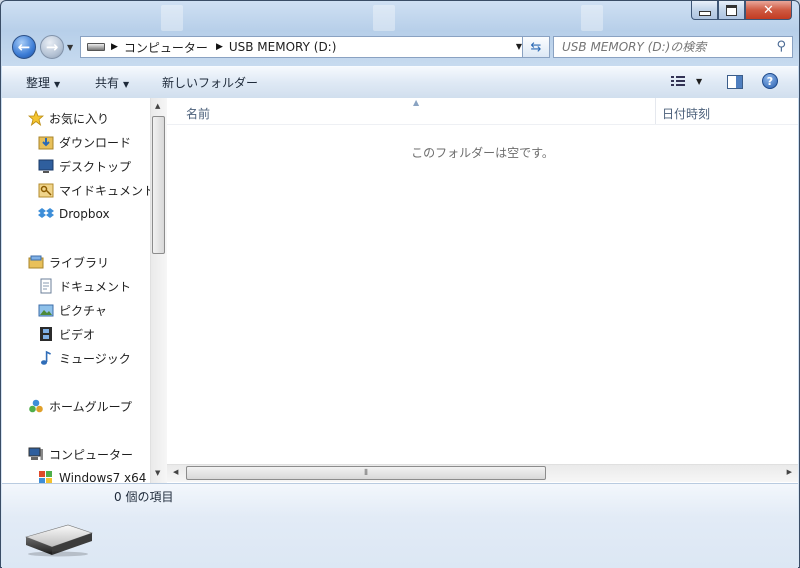 This screenshot has height=568, width=800. I want to click on view-dropdown-icon: ▼, so click(699, 81).